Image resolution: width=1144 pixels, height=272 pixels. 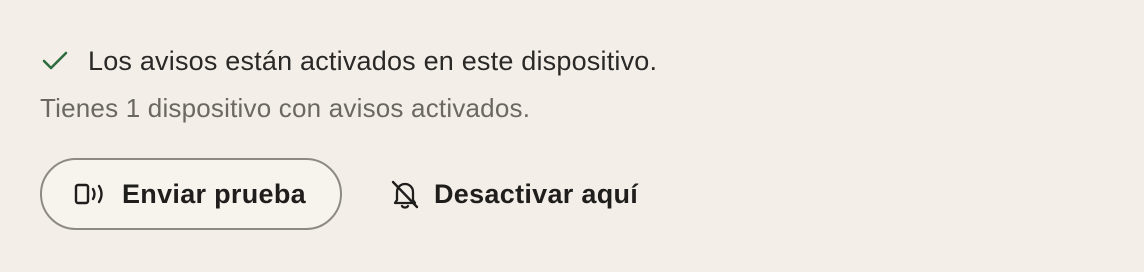 I want to click on bell-off-icon, so click(x=405, y=194).